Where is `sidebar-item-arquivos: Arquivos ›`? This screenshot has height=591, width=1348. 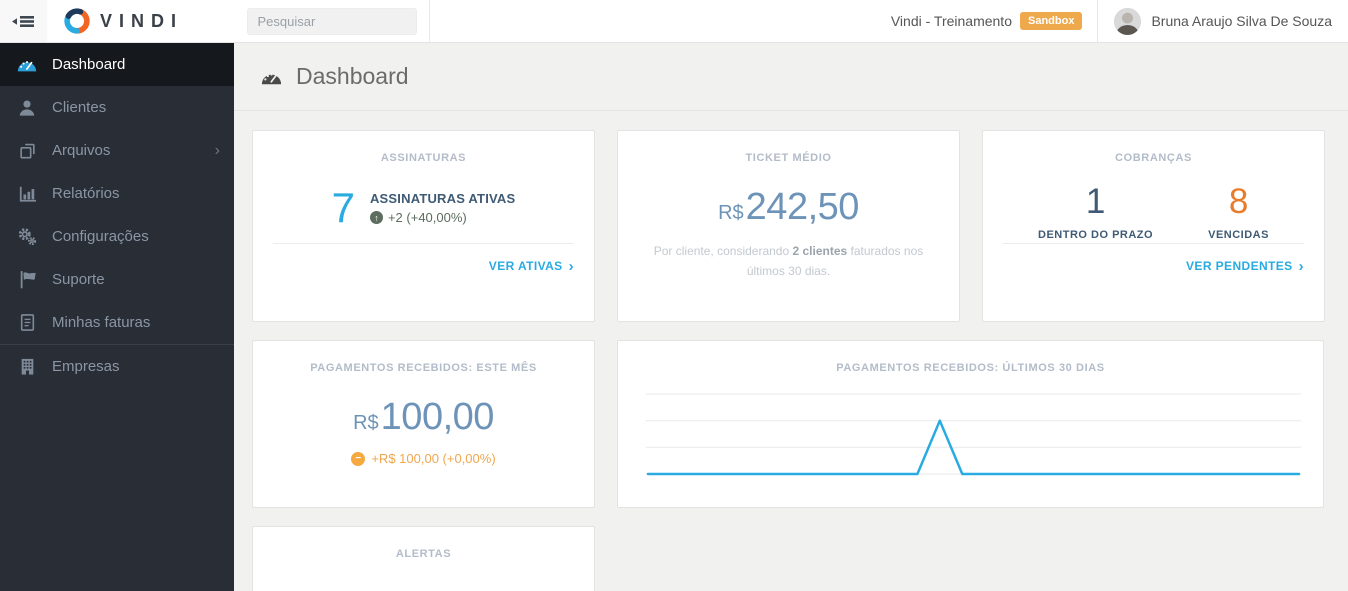
sidebar-item-arquivos: Arquivos › is located at coordinates (117, 150).